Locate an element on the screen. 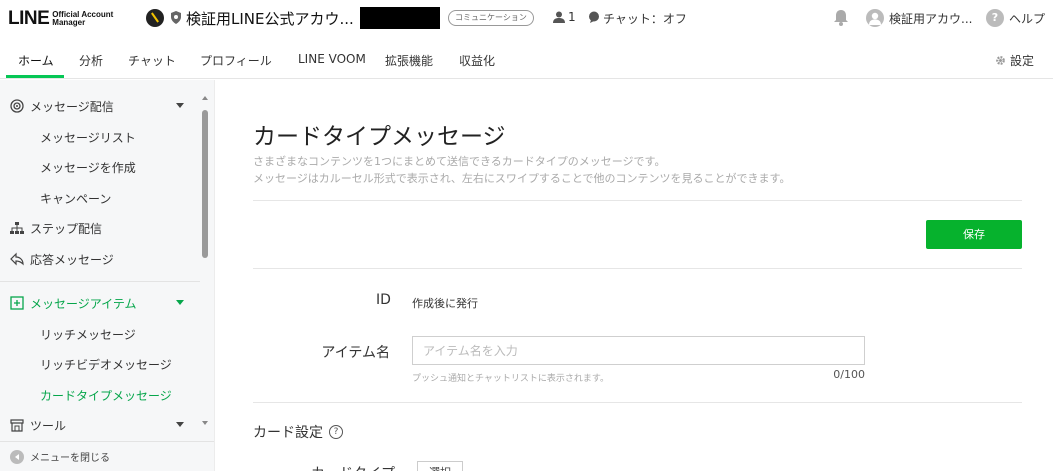 The width and height of the screenshot is (1053, 471). page-description-line1: さまざまなコンテンツを1つにまとめて送信できるカードタイプのメッセージです。 is located at coordinates (459, 161).